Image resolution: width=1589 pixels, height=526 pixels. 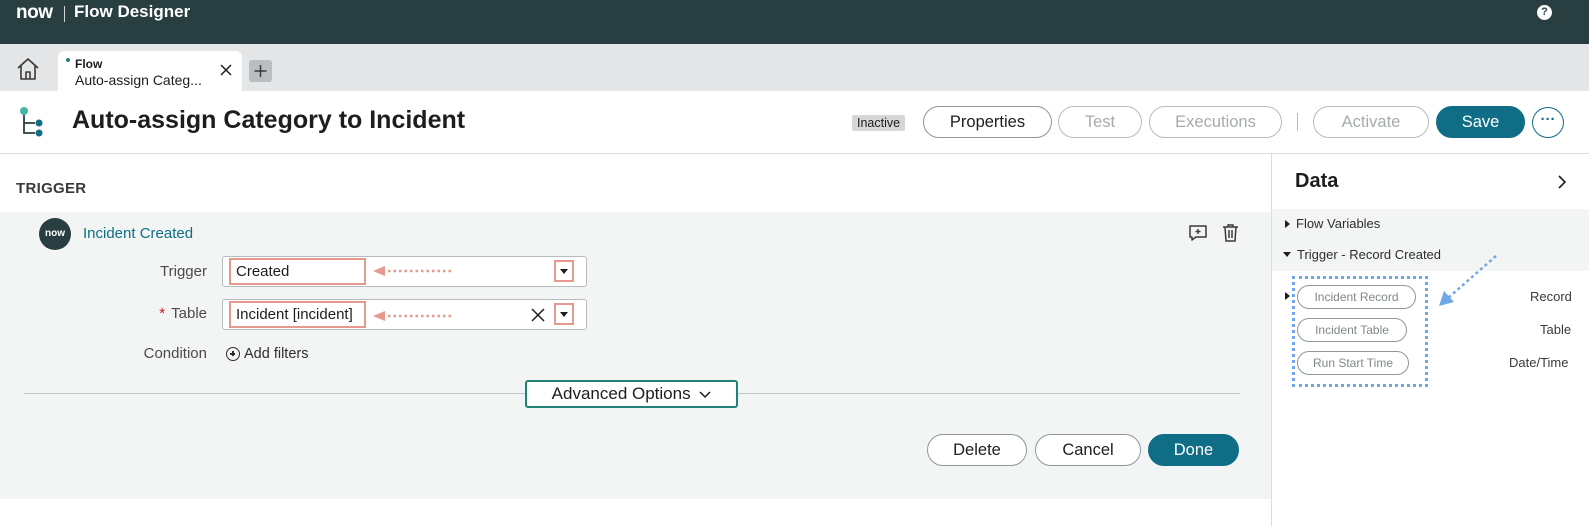 What do you see at coordinates (1198, 233) in the screenshot?
I see `add-comment-icon` at bounding box center [1198, 233].